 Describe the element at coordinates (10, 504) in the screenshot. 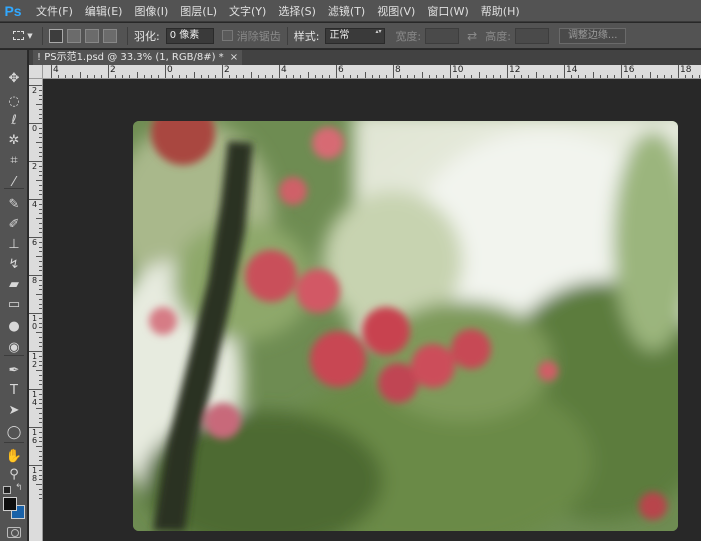

I see `foreground-color-swatch` at that location.